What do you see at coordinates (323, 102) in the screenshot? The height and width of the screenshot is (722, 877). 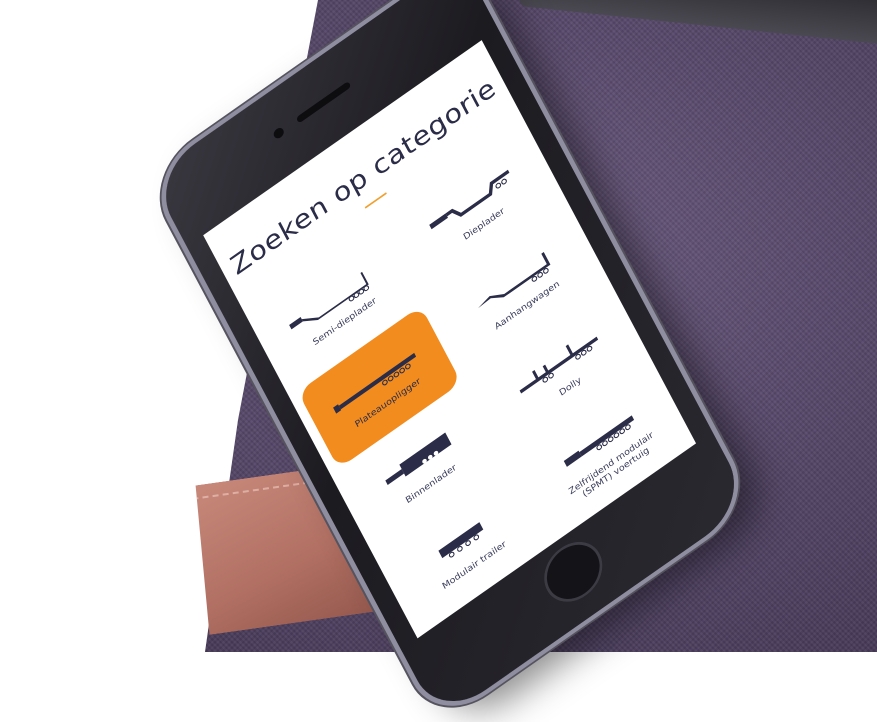 I see `earpiece-speaker` at bounding box center [323, 102].